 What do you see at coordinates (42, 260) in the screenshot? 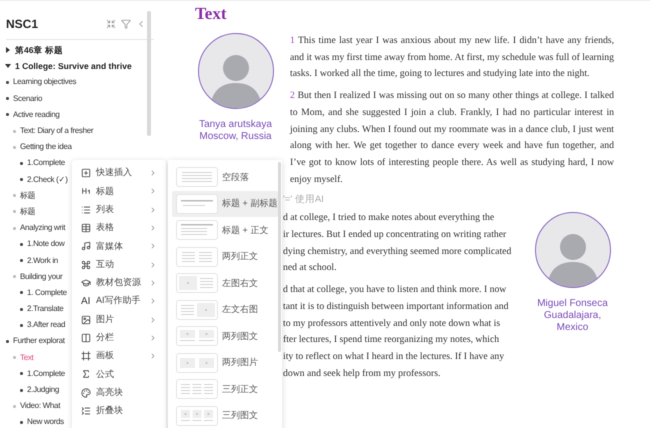
I see `outline-item: 2.Work in` at bounding box center [42, 260].